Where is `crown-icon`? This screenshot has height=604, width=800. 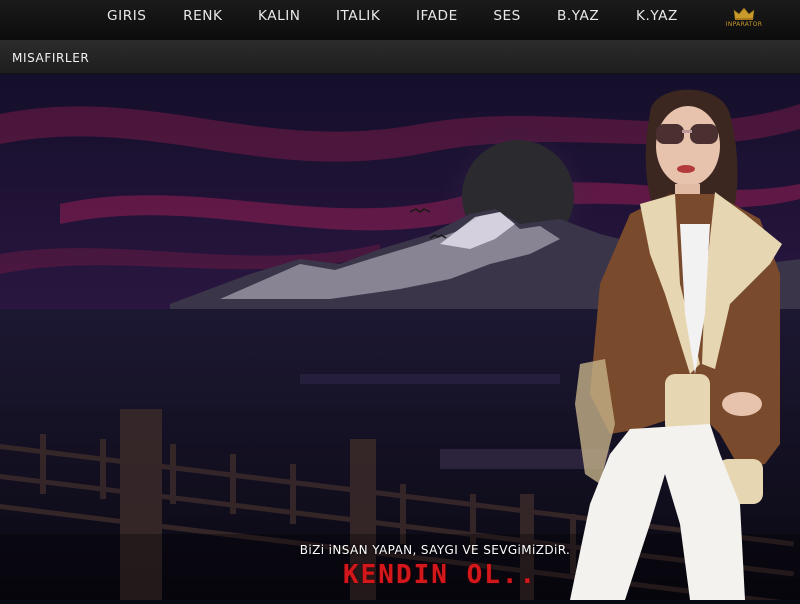 crown-icon is located at coordinates (744, 13).